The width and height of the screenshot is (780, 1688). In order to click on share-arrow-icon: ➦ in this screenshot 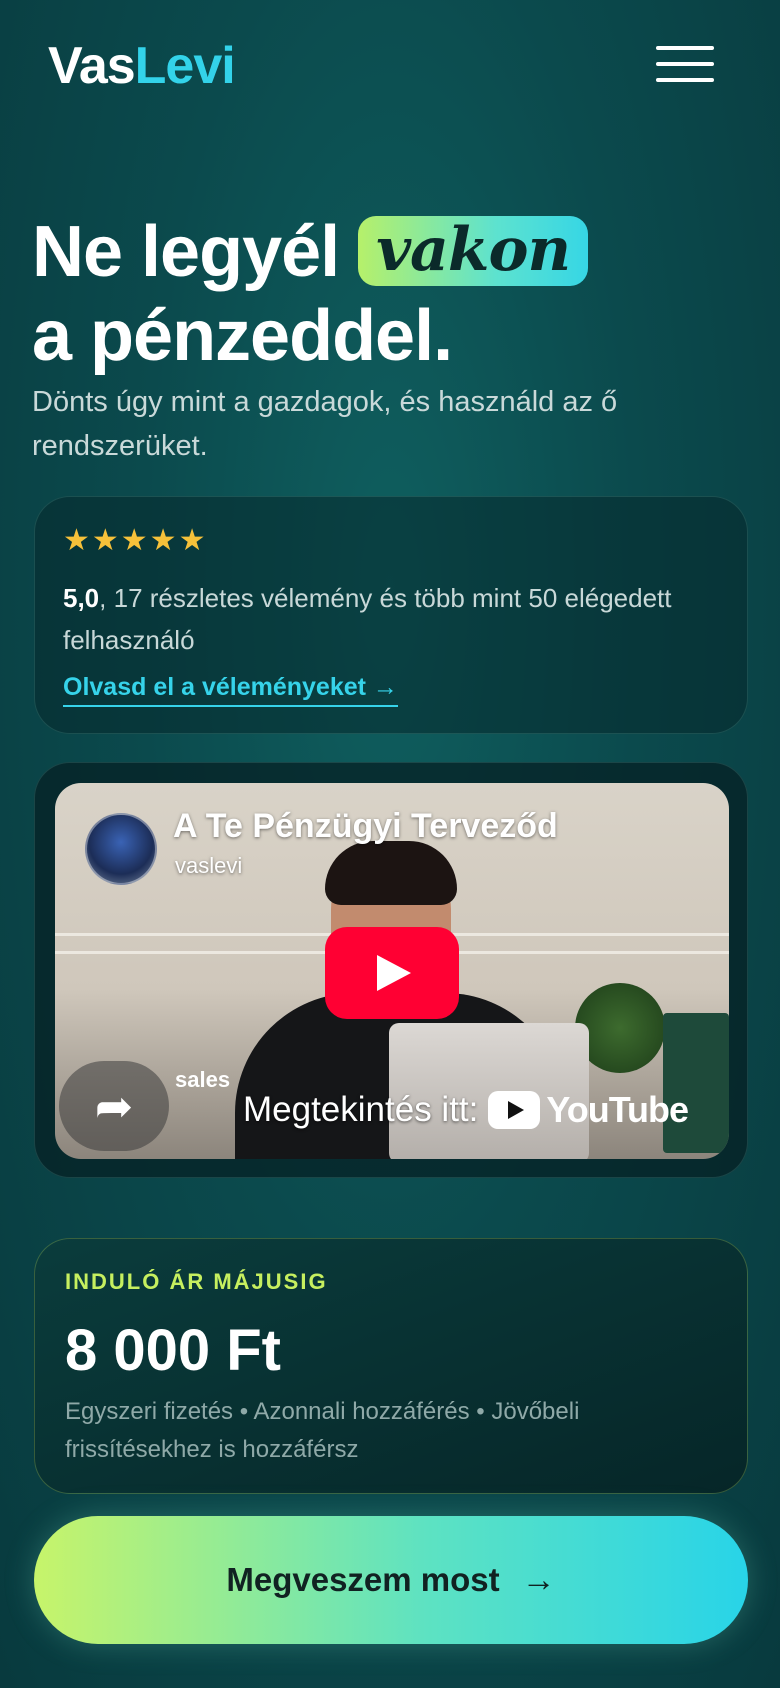, I will do `click(114, 1106)`.